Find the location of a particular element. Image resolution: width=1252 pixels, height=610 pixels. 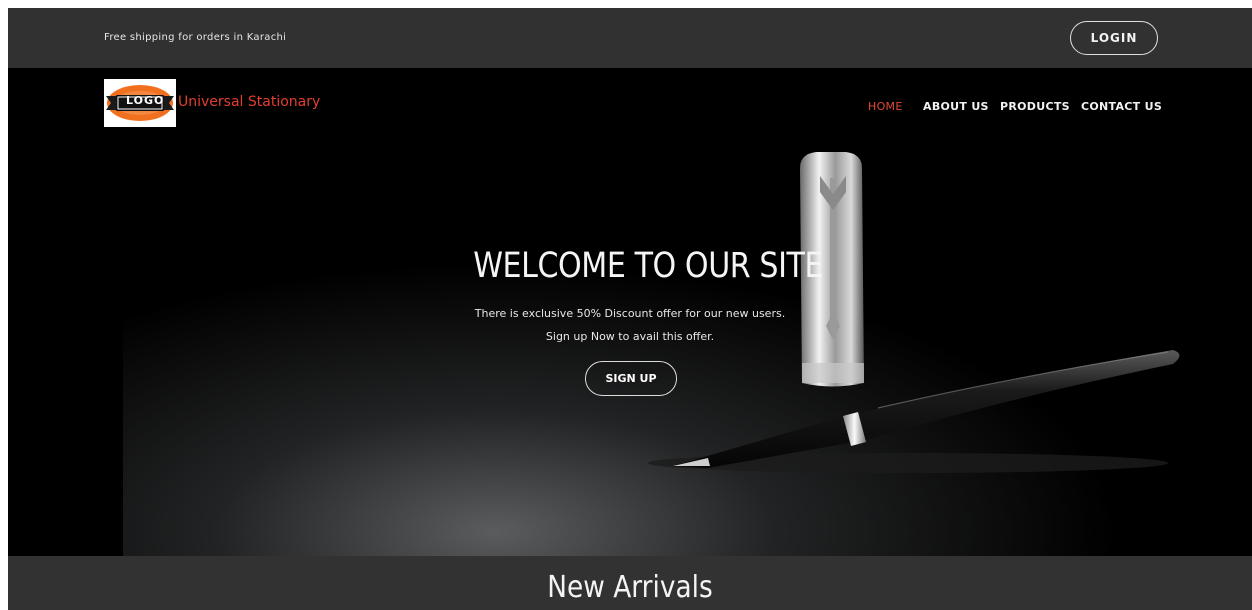

new-arrivals-section: New Arrivals is located at coordinates (630, 583).